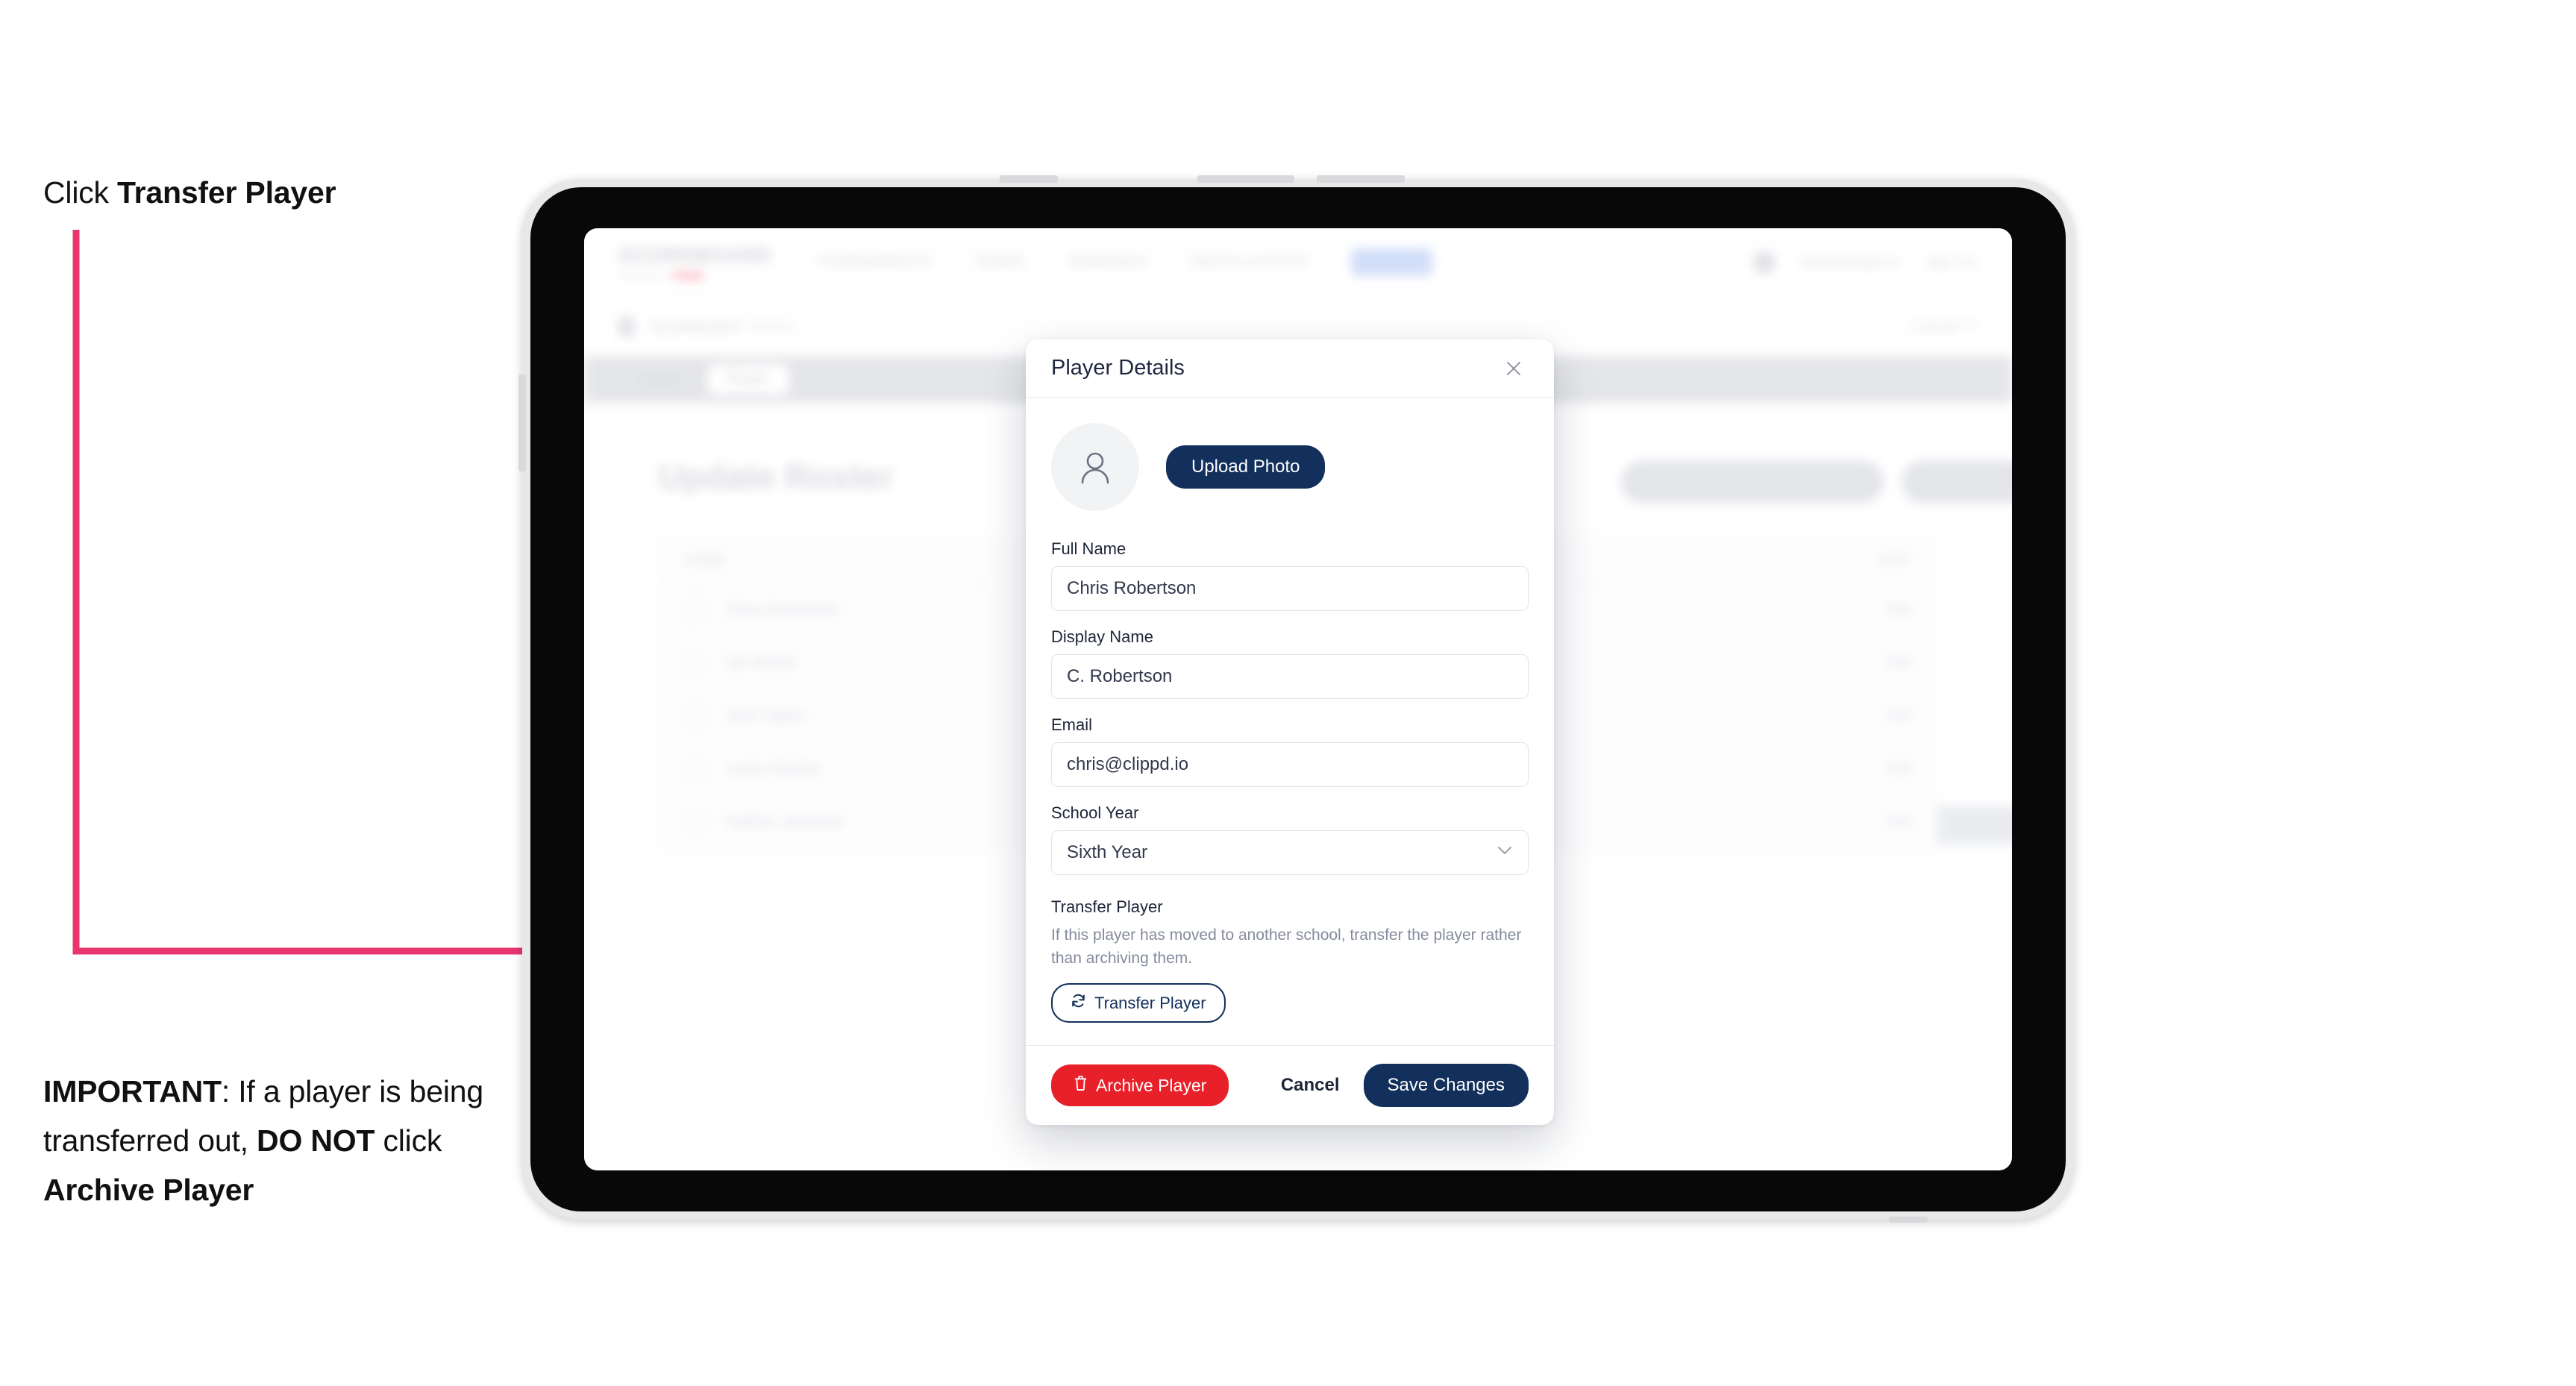 This screenshot has height=1386, width=2576. I want to click on full-name-input, so click(1290, 588).